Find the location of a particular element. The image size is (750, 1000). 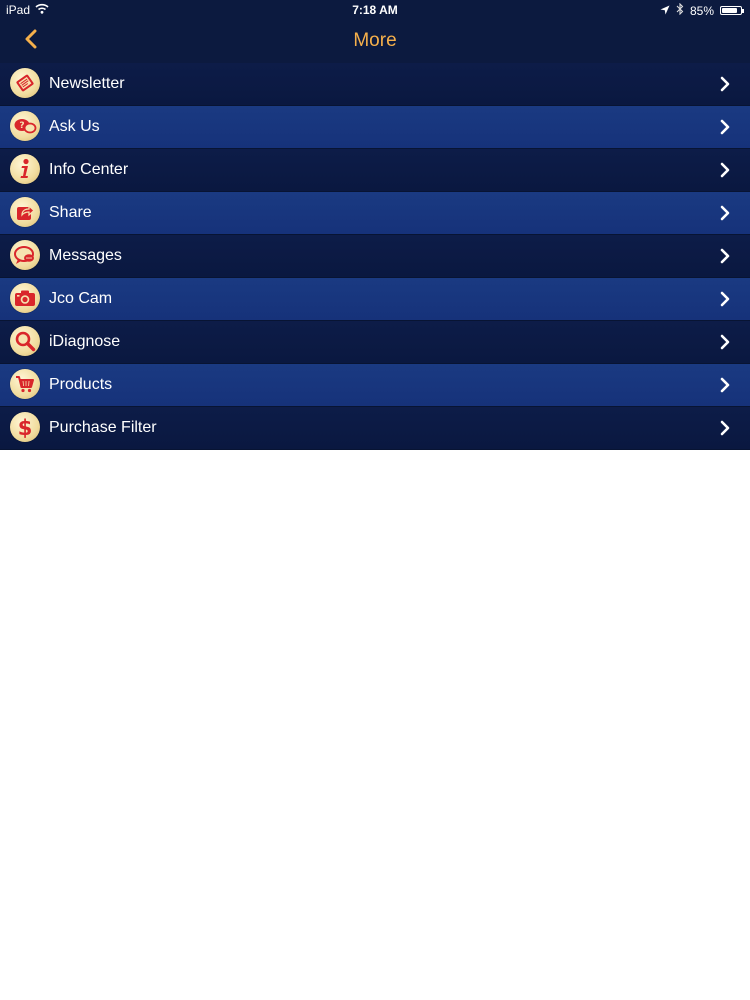

menu-item-messages: Messages is located at coordinates (375, 256).